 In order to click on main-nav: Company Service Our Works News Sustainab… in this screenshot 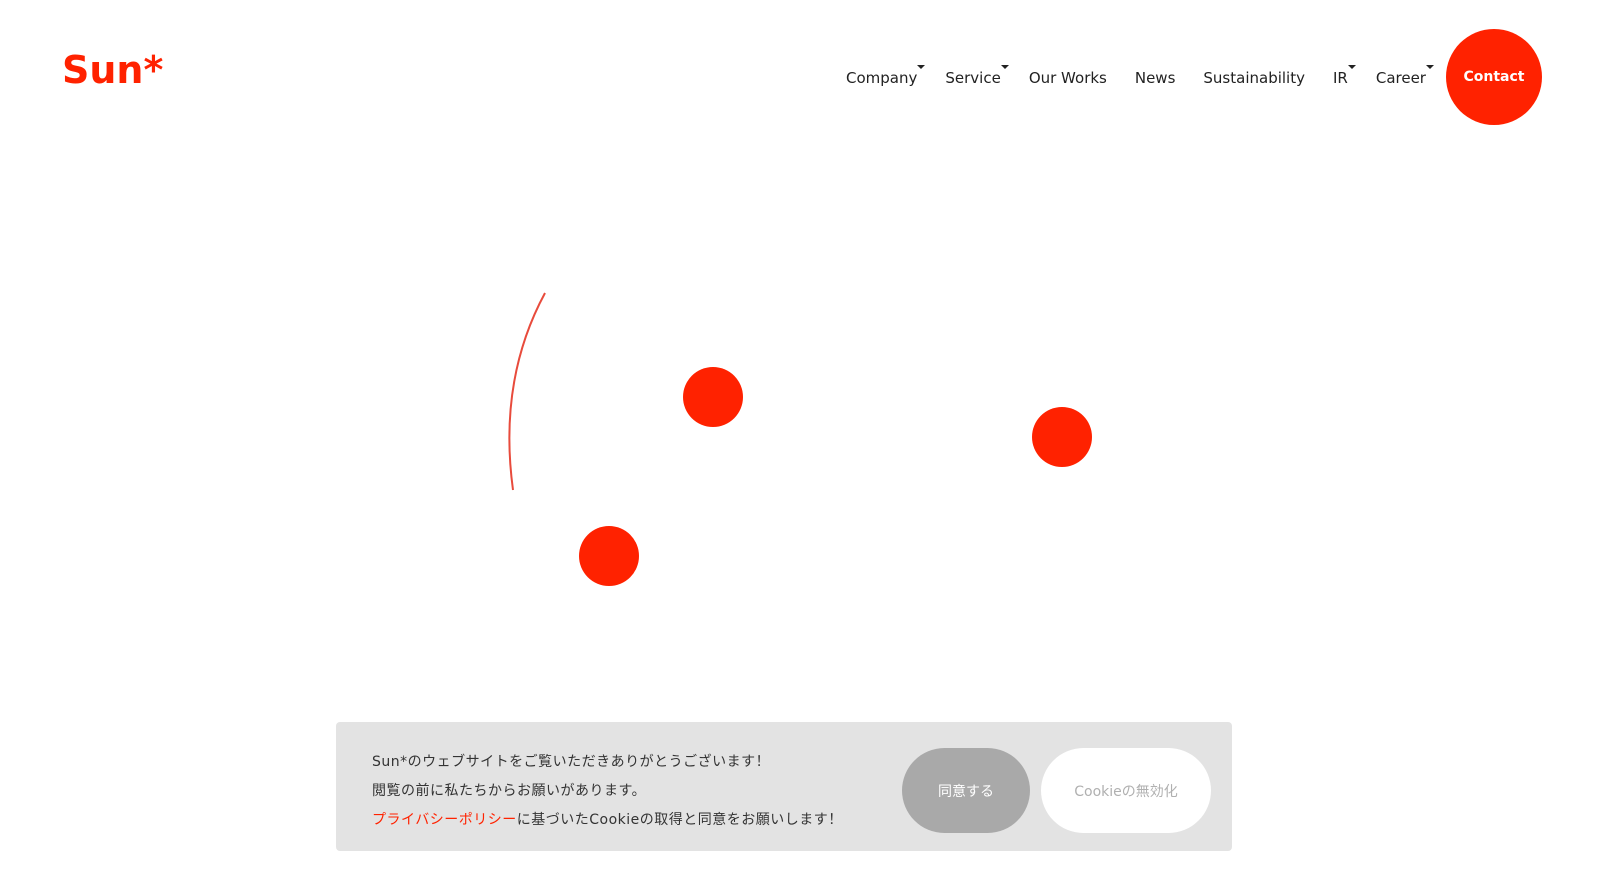, I will do `click(1140, 77)`.